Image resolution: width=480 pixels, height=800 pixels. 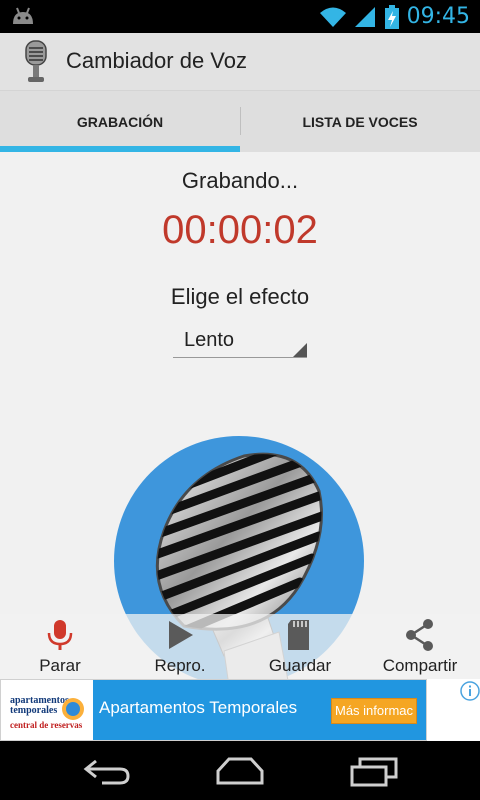 I want to click on app-title: Cambiador de Voz, so click(x=156, y=60).